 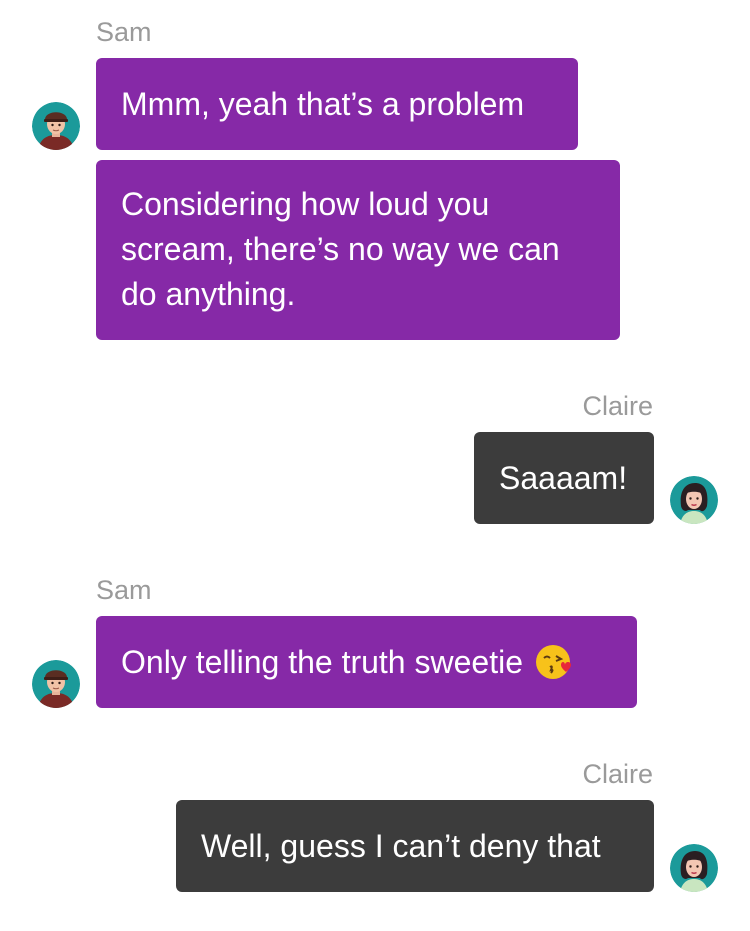 I want to click on message-text: Mmm, yeah that’s a problem, so click(x=323, y=103).